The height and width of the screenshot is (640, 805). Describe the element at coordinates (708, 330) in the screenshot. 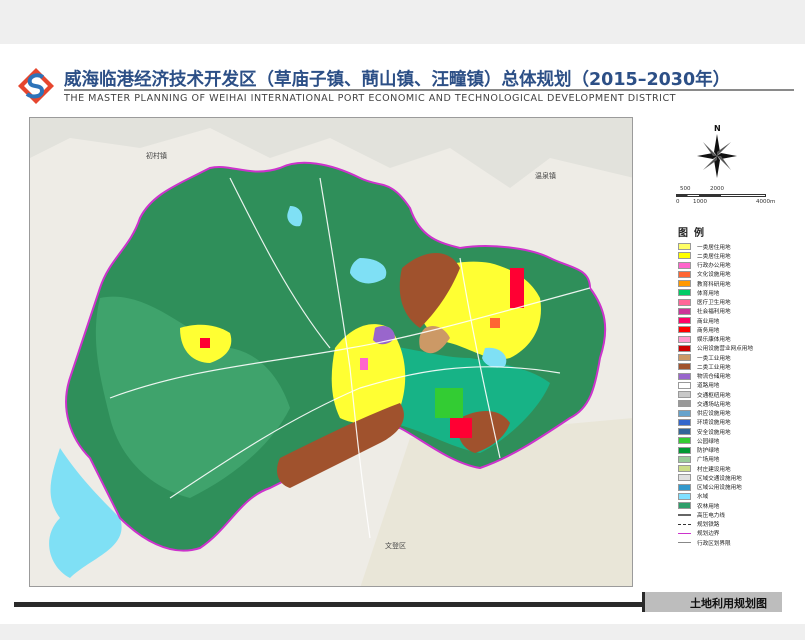

I see `legend-label: 商务用地` at that location.